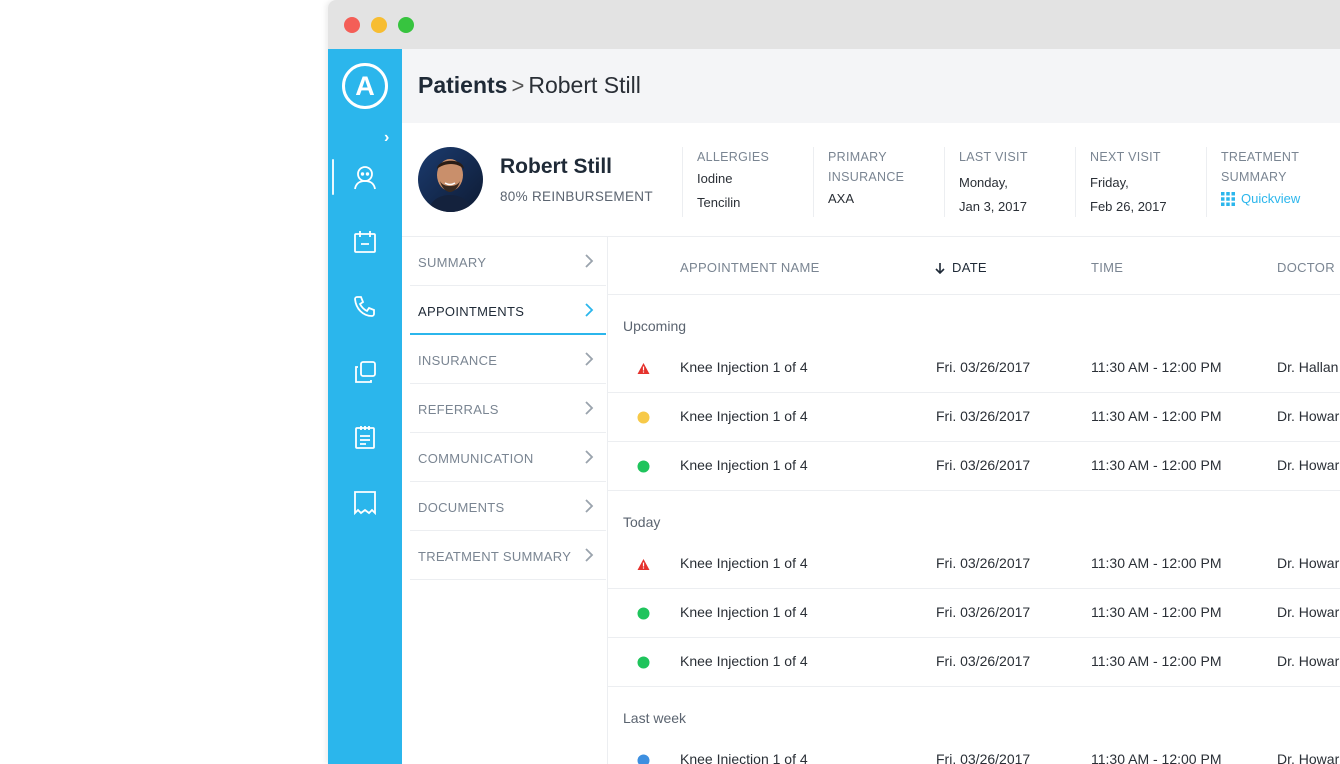  What do you see at coordinates (1308, 367) in the screenshot?
I see `appointment-doctor: Dr. Hallan` at bounding box center [1308, 367].